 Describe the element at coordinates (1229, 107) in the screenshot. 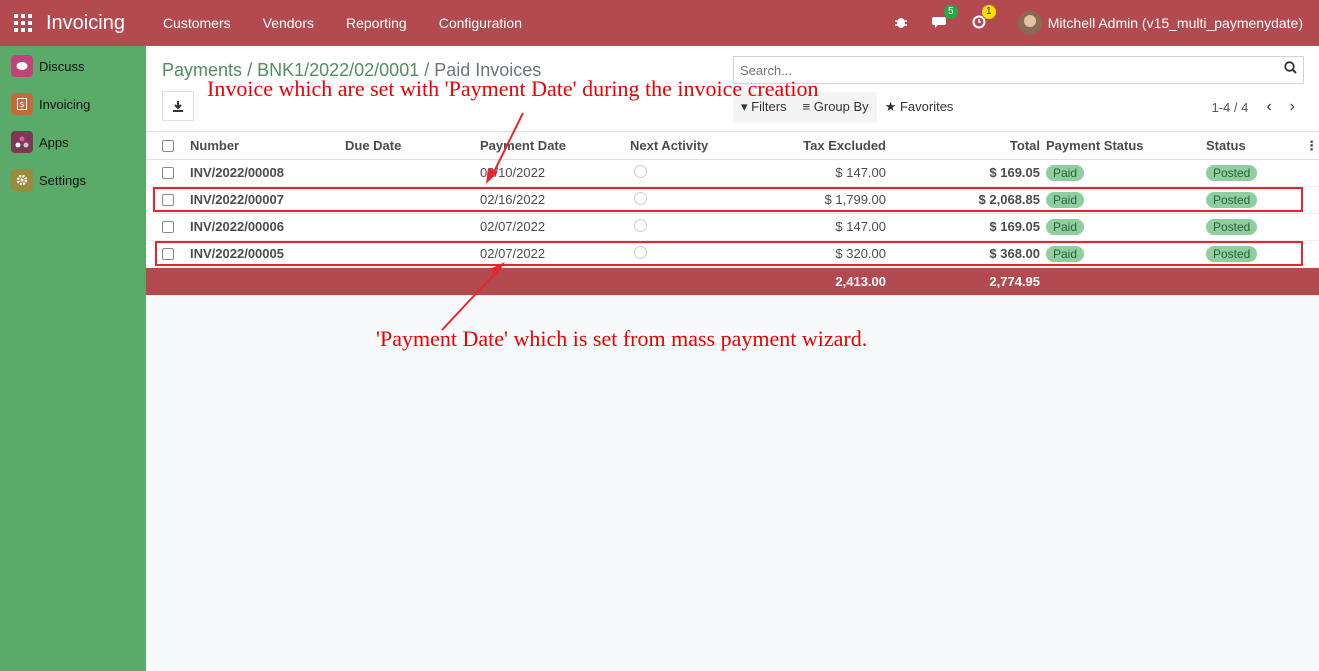

I see `pager-range: 1-4 / 4` at that location.